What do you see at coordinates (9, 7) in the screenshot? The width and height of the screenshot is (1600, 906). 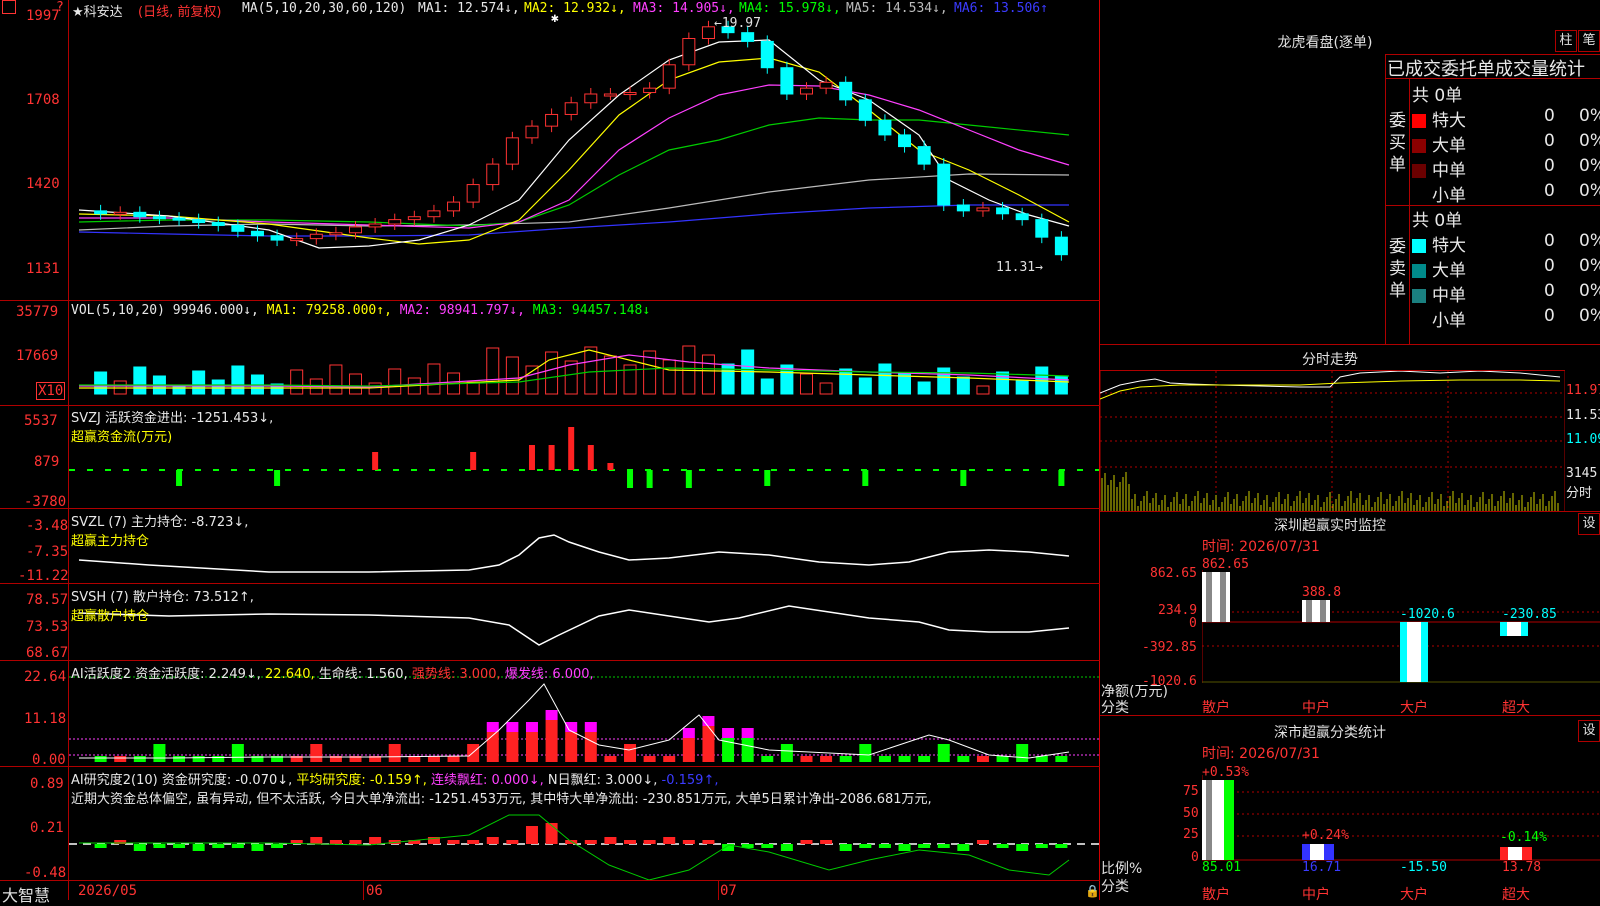 I see `menu-icon` at bounding box center [9, 7].